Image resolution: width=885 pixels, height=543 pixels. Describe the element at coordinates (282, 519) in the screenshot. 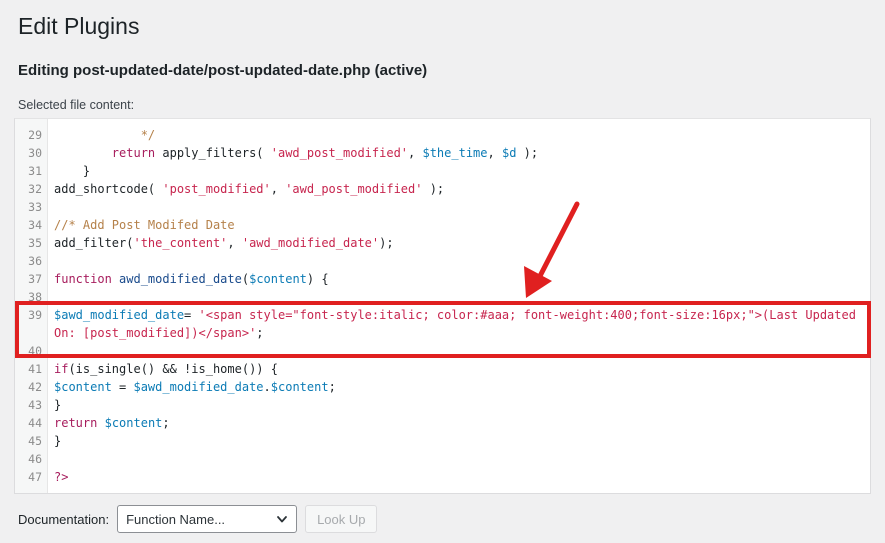

I see `chevron-down-icon` at that location.